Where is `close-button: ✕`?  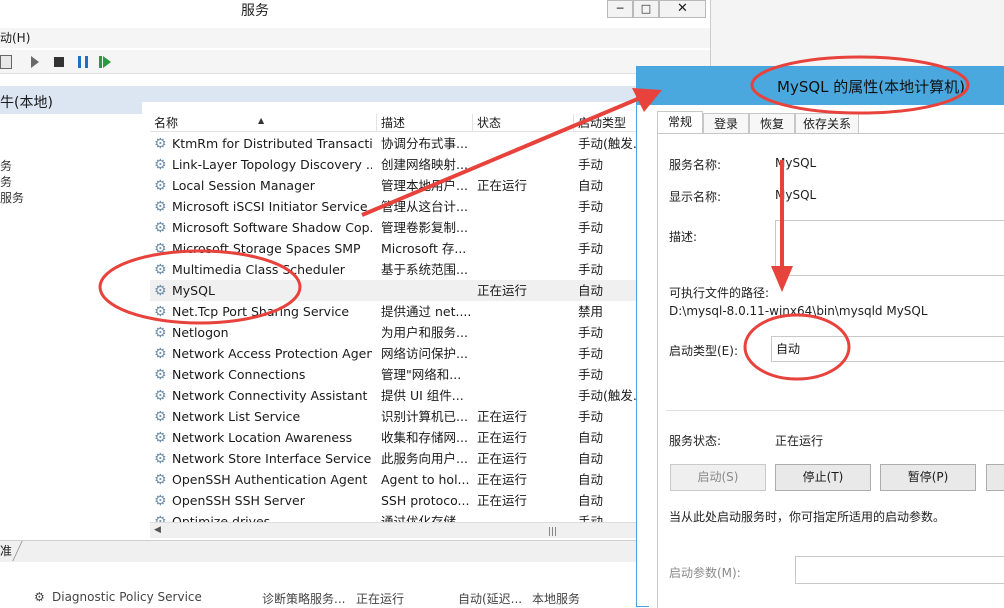
close-button: ✕ is located at coordinates (682, 9).